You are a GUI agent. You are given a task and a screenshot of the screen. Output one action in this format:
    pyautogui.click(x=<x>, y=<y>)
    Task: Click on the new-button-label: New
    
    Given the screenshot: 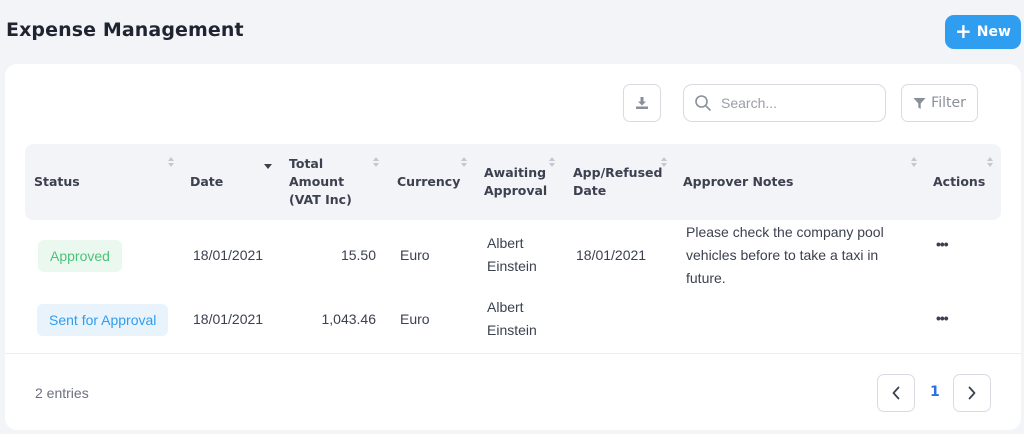 What is the action you would take?
    pyautogui.click(x=993, y=32)
    